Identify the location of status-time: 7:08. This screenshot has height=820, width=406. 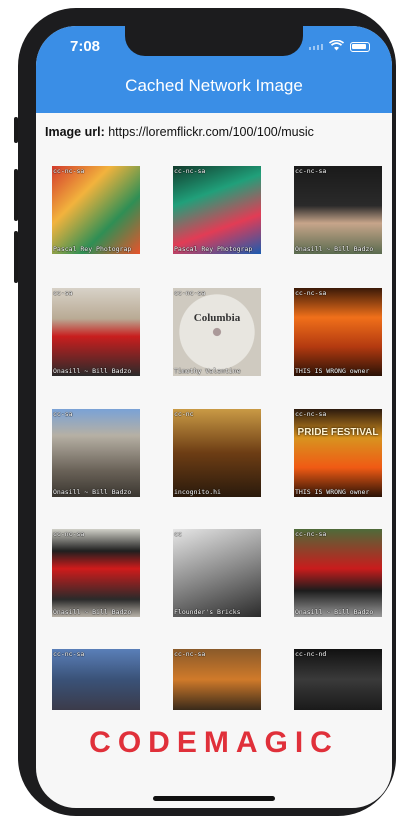
(85, 46).